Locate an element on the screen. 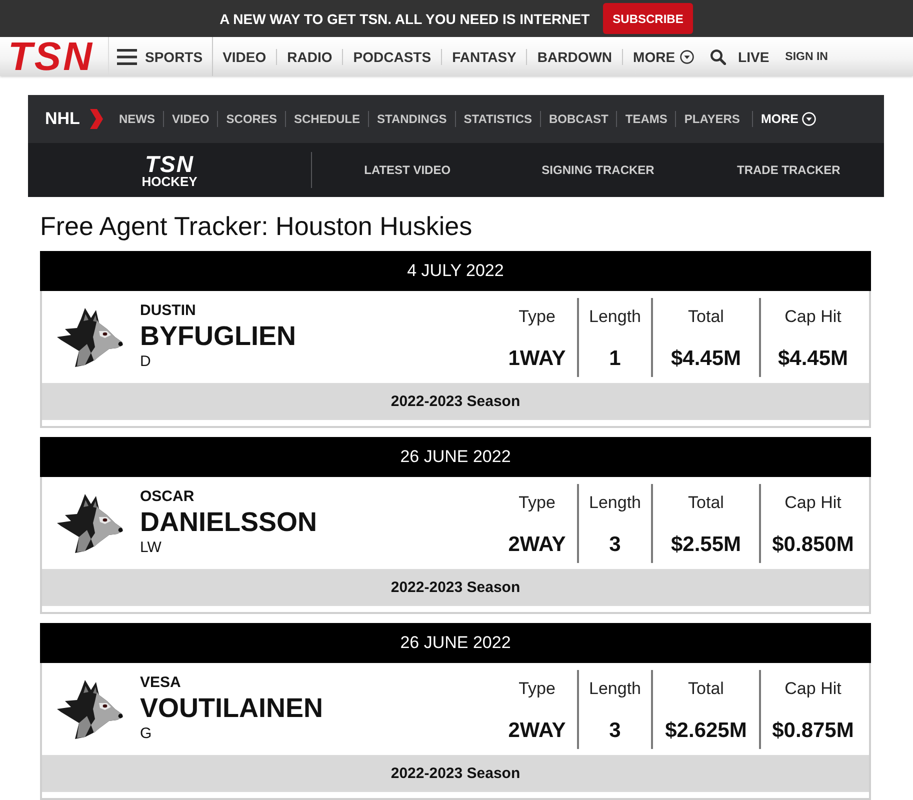 The width and height of the screenshot is (913, 800). promo-text: A NEW WAY TO GET TSN. ALL YOU NEED IS INTERNET is located at coordinates (405, 18).